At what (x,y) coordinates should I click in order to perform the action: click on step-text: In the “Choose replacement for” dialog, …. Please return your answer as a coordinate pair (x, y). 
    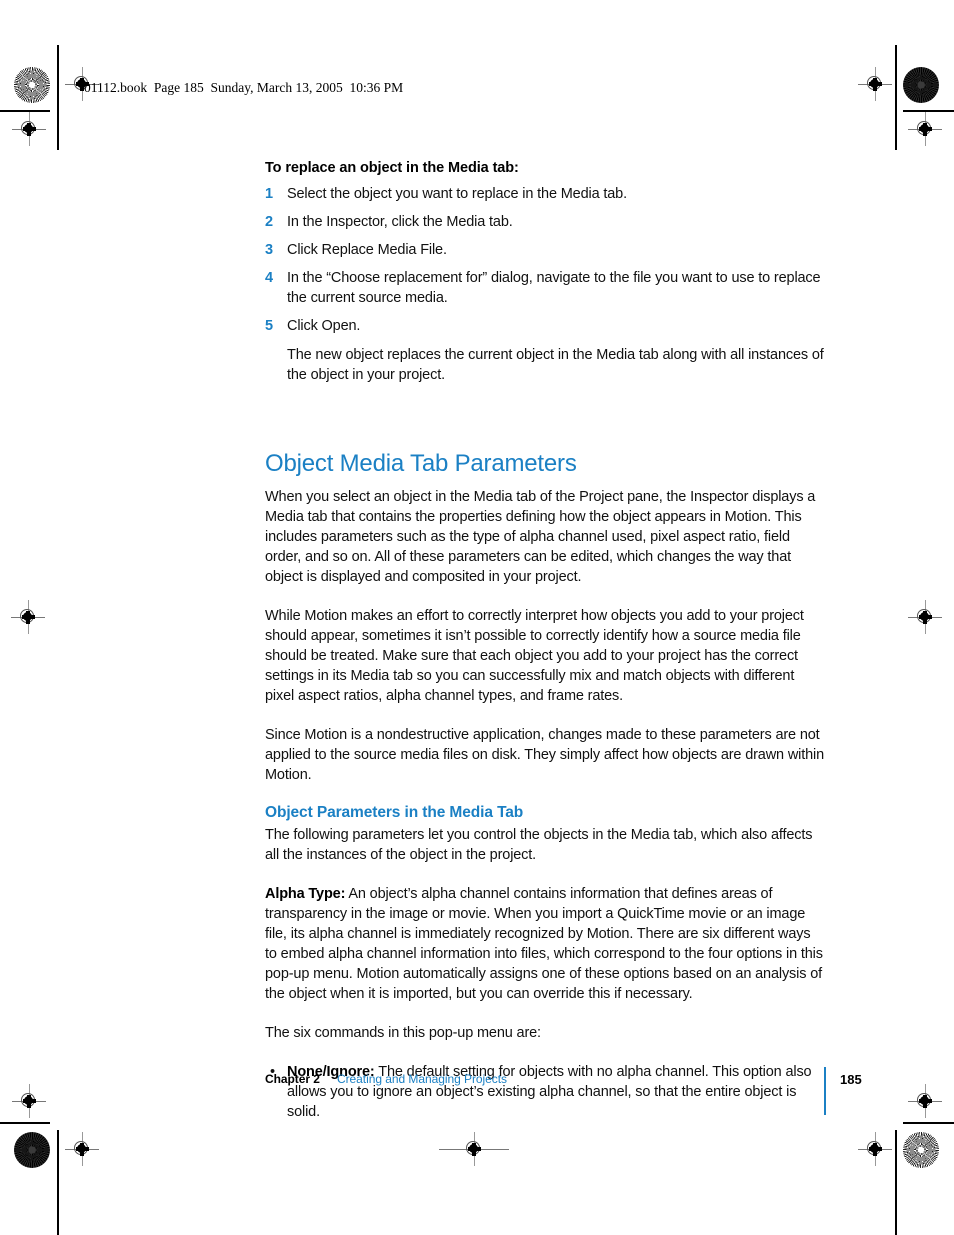
    Looking at the image, I should click on (554, 288).